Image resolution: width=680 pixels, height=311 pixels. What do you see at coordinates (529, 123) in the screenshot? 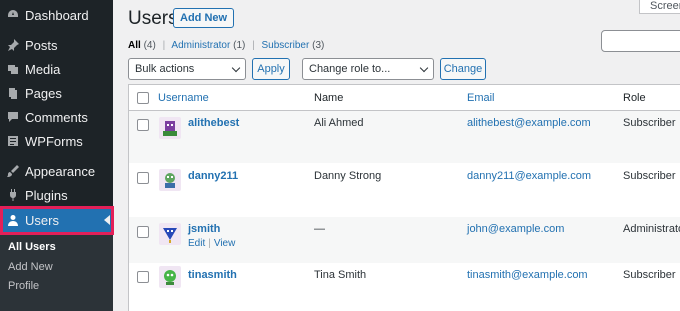
I see `email-link: alithebest@example.com` at bounding box center [529, 123].